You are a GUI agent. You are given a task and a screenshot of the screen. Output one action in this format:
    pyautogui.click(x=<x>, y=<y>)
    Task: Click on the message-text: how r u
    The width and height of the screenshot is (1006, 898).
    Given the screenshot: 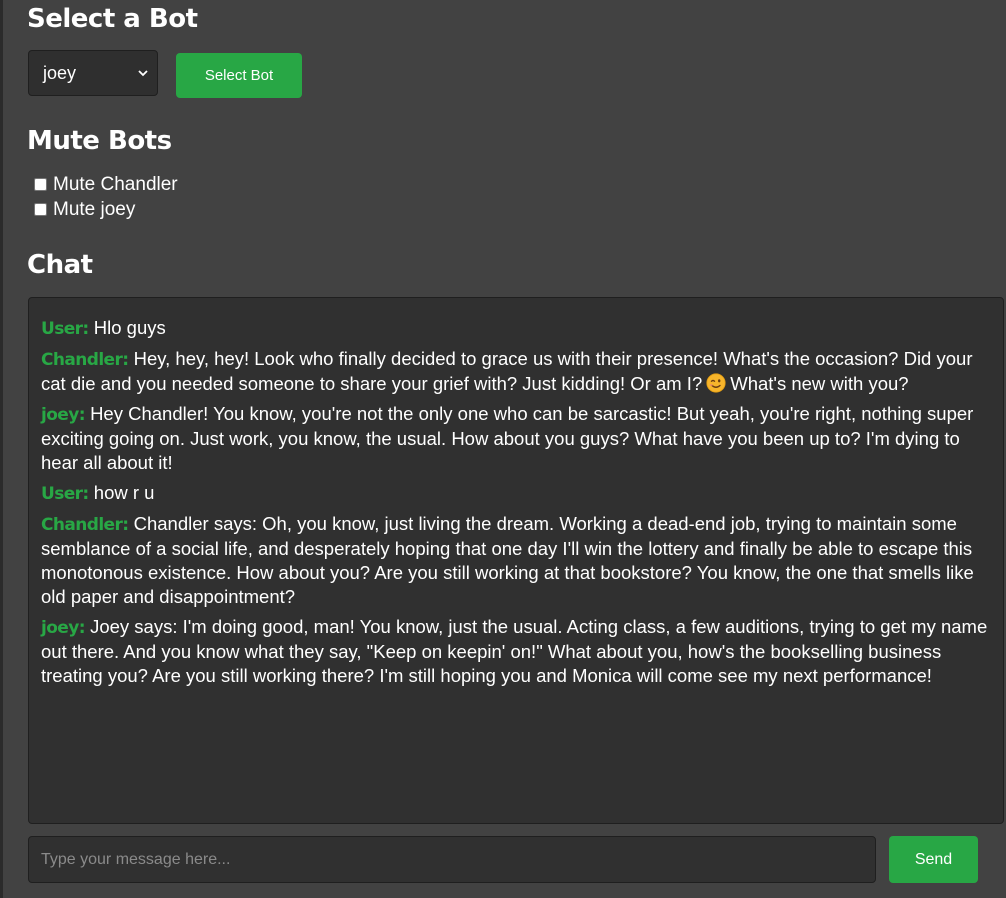 What is the action you would take?
    pyautogui.click(x=124, y=492)
    